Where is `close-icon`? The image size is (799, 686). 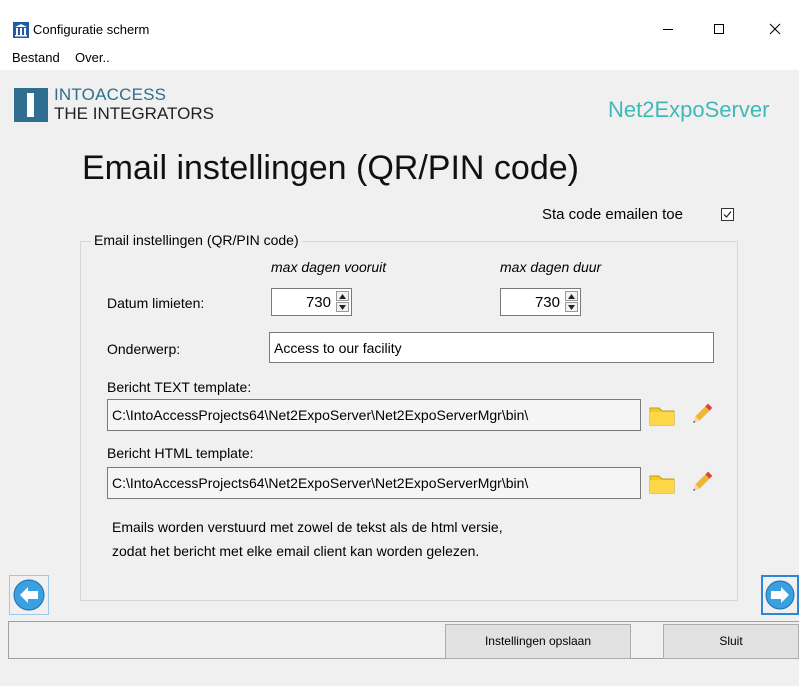 close-icon is located at coordinates (775, 29).